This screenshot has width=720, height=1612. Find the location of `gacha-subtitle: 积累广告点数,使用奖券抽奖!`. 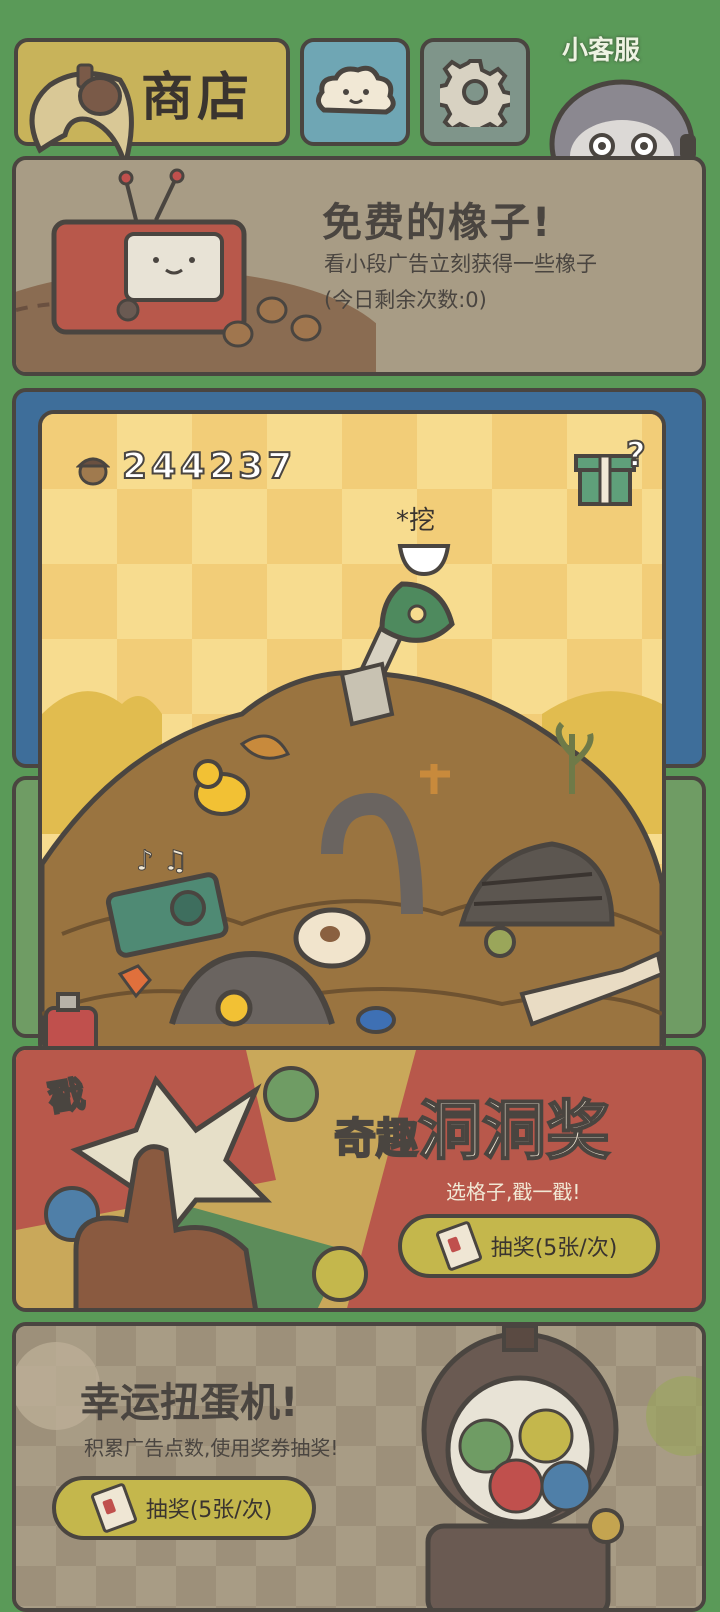

gacha-subtitle: 积累广告点数,使用奖券抽奖! is located at coordinates (211, 1448).